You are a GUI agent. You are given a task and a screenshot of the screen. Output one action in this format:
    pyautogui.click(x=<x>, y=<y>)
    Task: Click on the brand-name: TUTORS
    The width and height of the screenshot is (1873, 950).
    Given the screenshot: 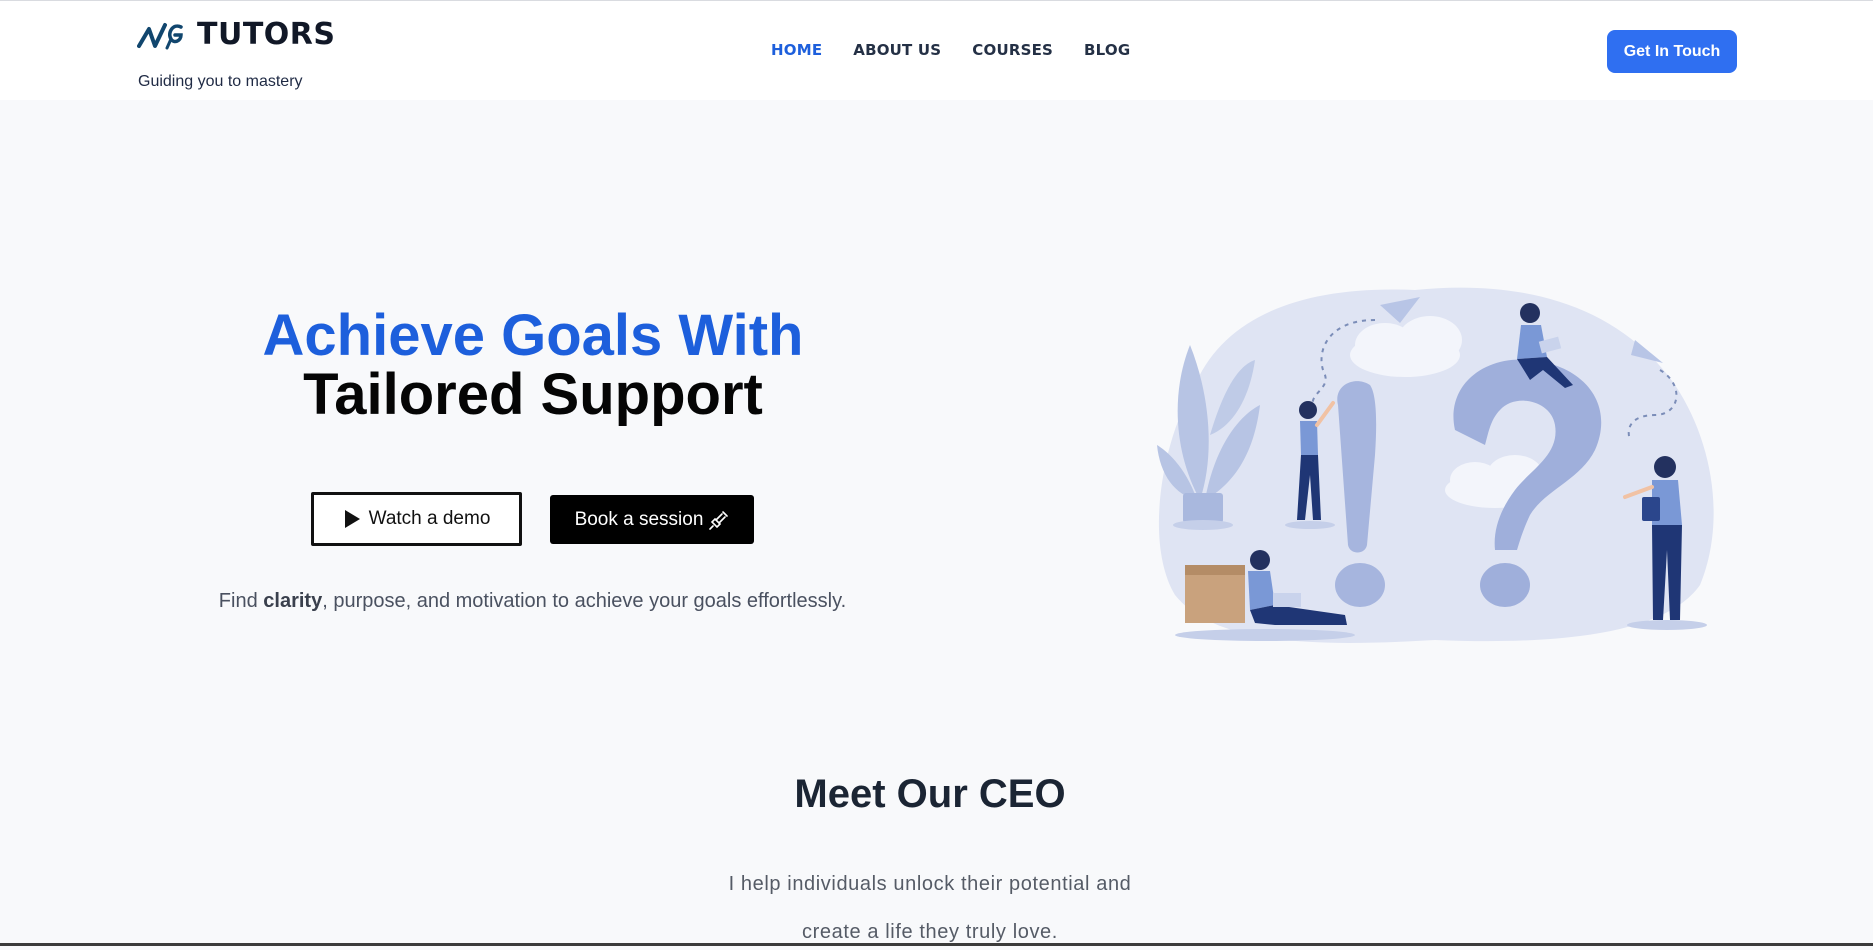 What is the action you would take?
    pyautogui.click(x=266, y=34)
    